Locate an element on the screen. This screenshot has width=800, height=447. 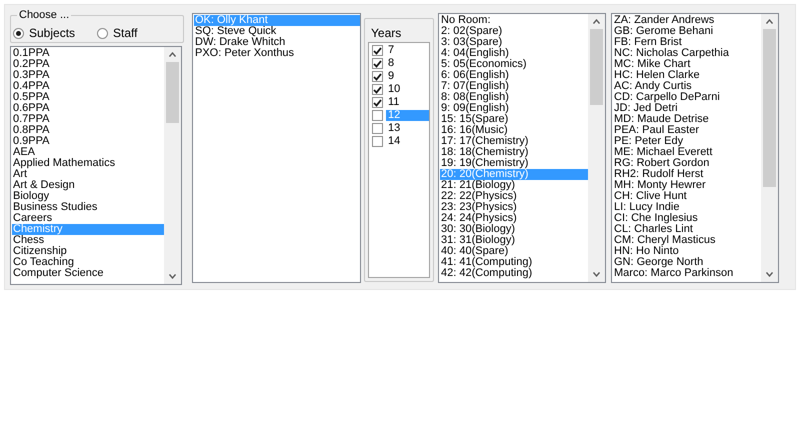
list-item: PXO: Peter Xonthus is located at coordinates (277, 53).